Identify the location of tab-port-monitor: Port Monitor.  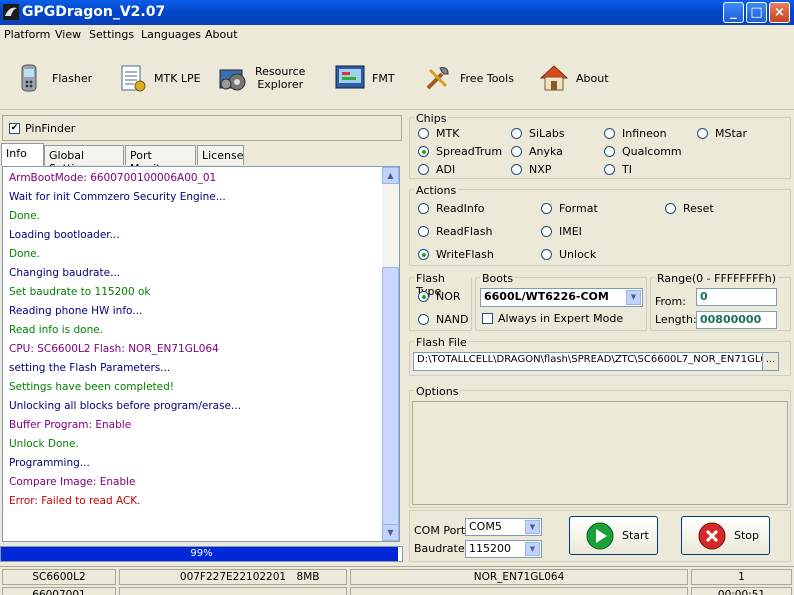
(160, 160).